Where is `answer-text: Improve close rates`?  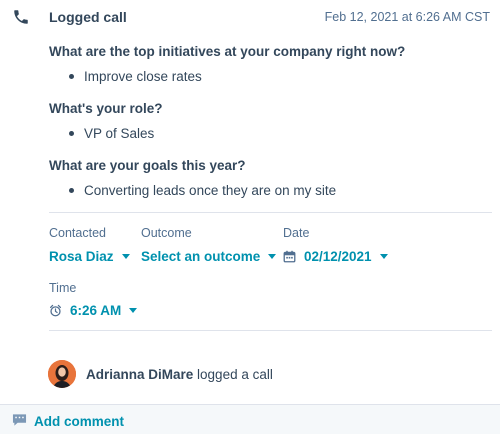 answer-text: Improve close rates is located at coordinates (143, 76).